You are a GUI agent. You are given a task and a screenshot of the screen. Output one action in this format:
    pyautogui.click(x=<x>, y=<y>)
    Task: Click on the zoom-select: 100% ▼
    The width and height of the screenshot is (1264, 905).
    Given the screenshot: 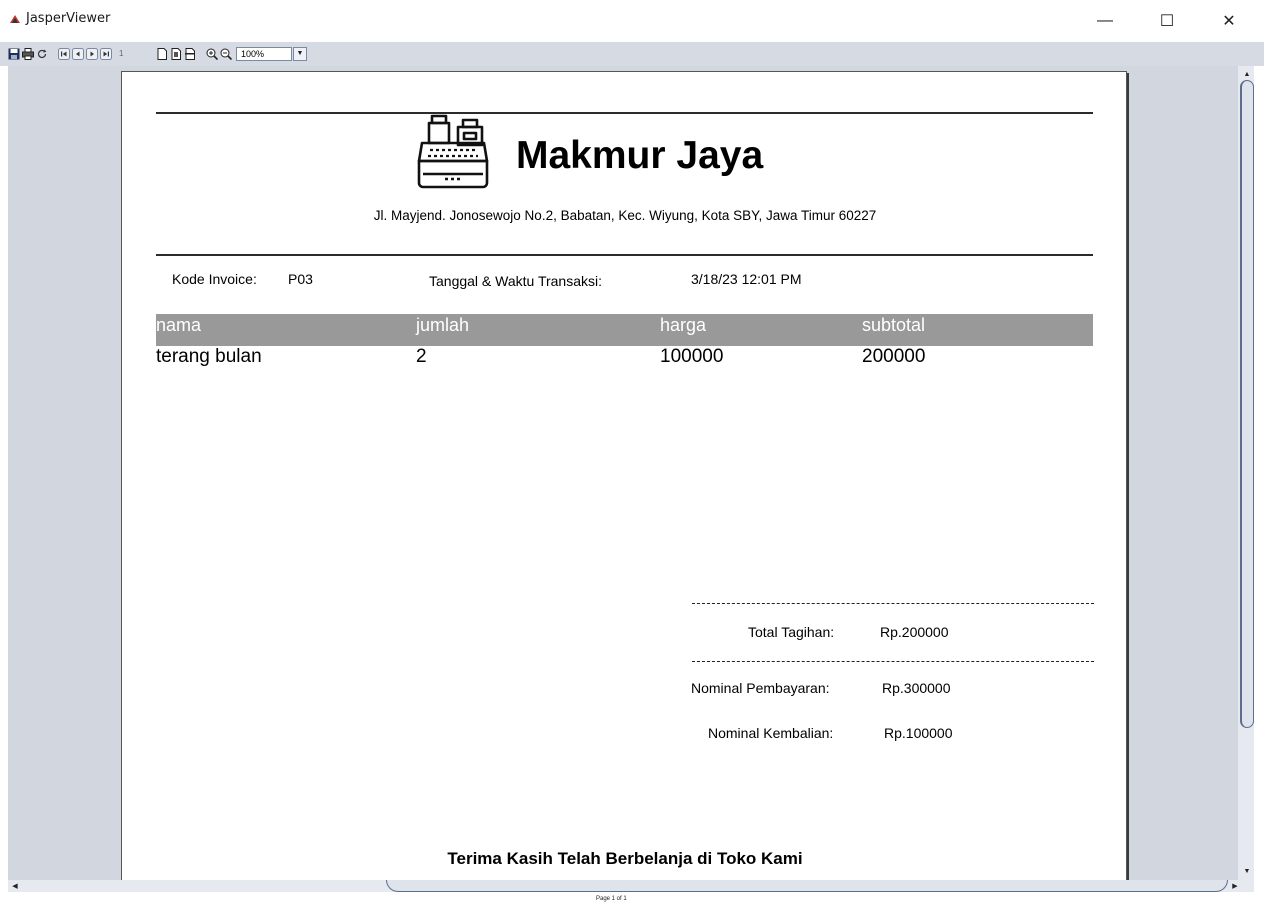 What is the action you would take?
    pyautogui.click(x=271, y=54)
    